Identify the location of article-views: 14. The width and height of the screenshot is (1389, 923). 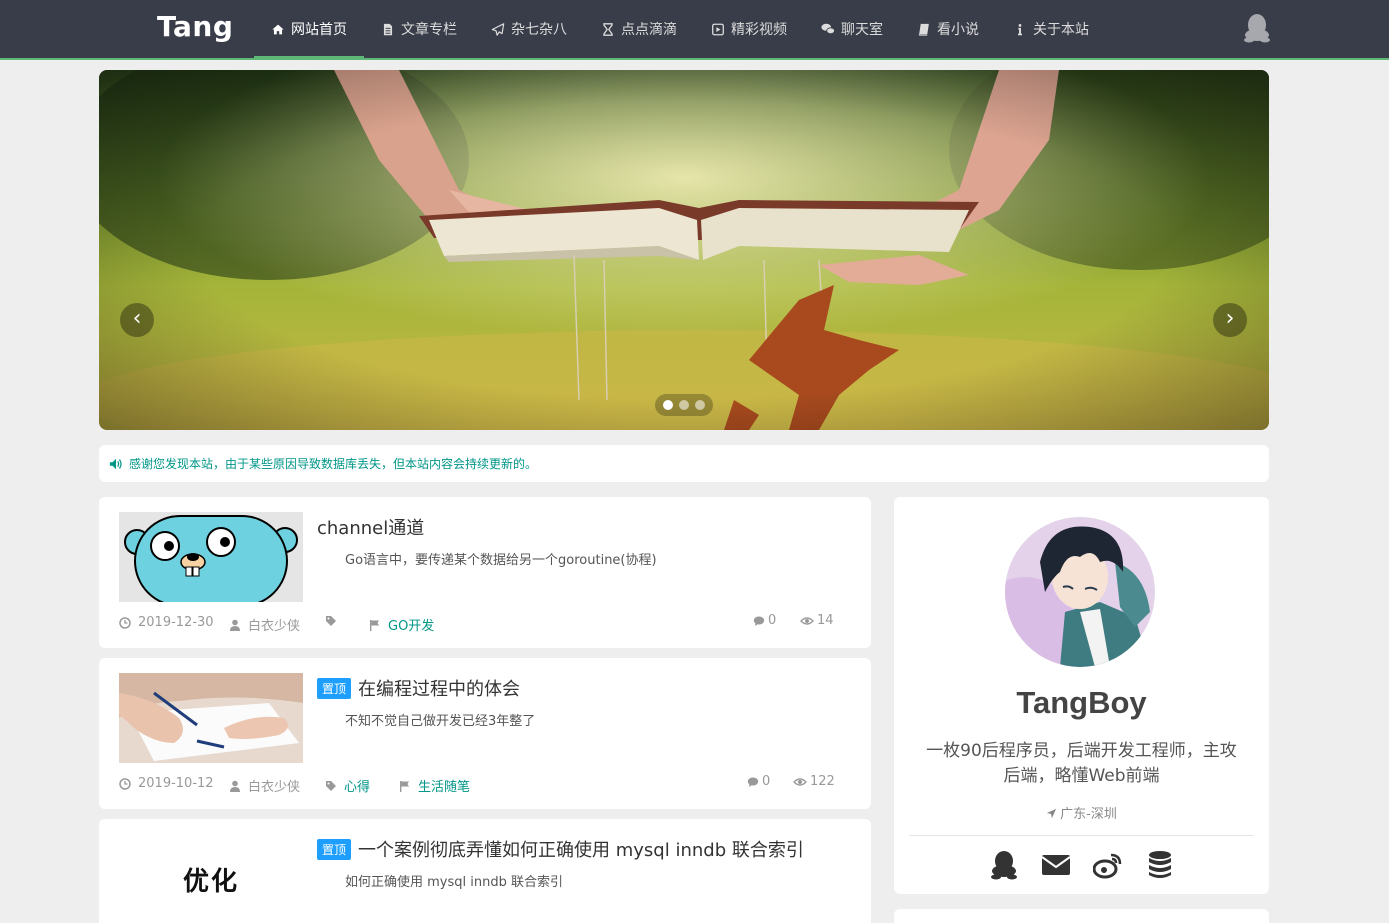
(817, 620).